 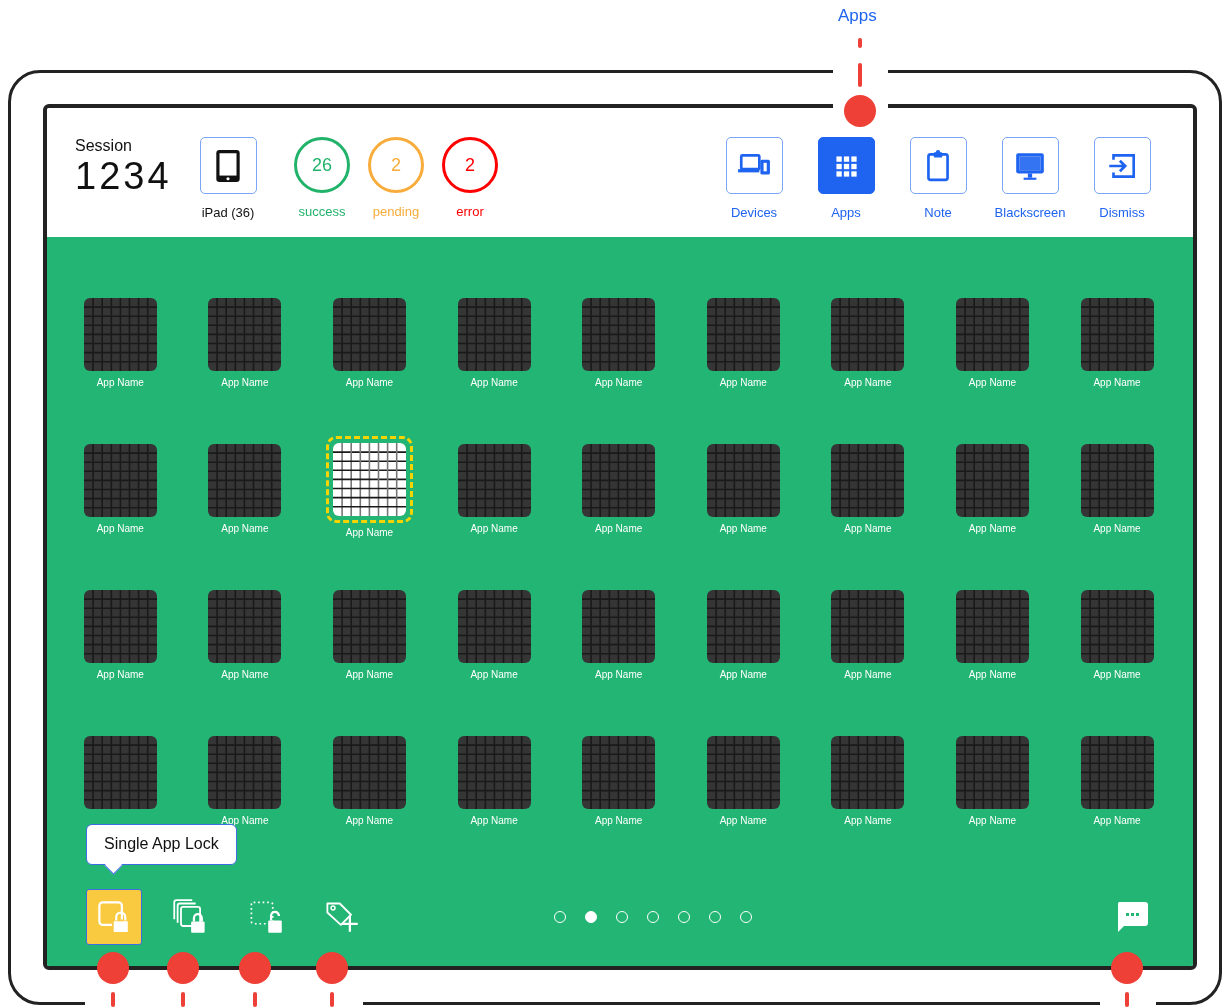 What do you see at coordinates (754, 212) in the screenshot?
I see `nav-label: Devices` at bounding box center [754, 212].